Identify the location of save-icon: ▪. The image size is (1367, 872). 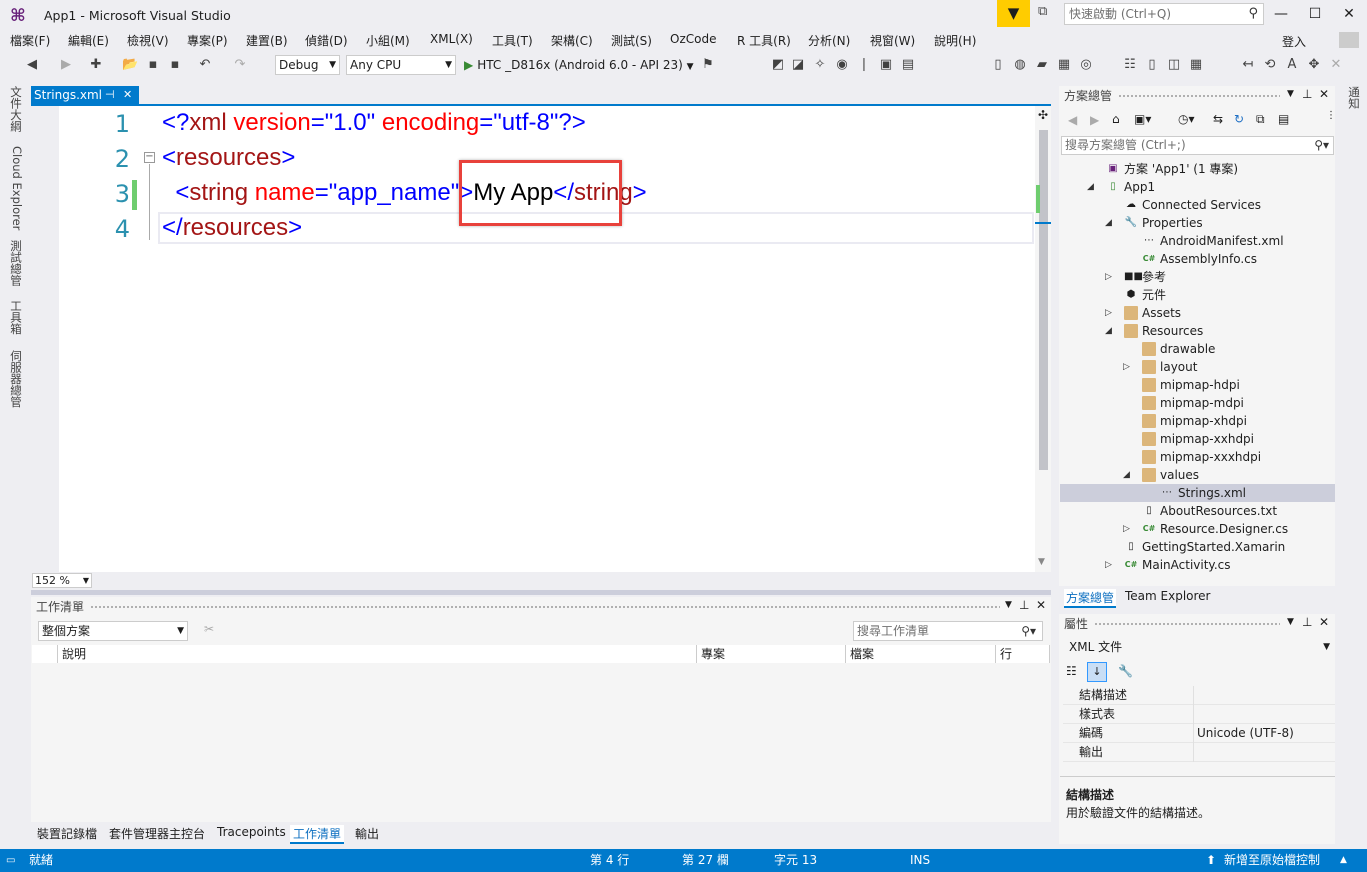
(153, 65).